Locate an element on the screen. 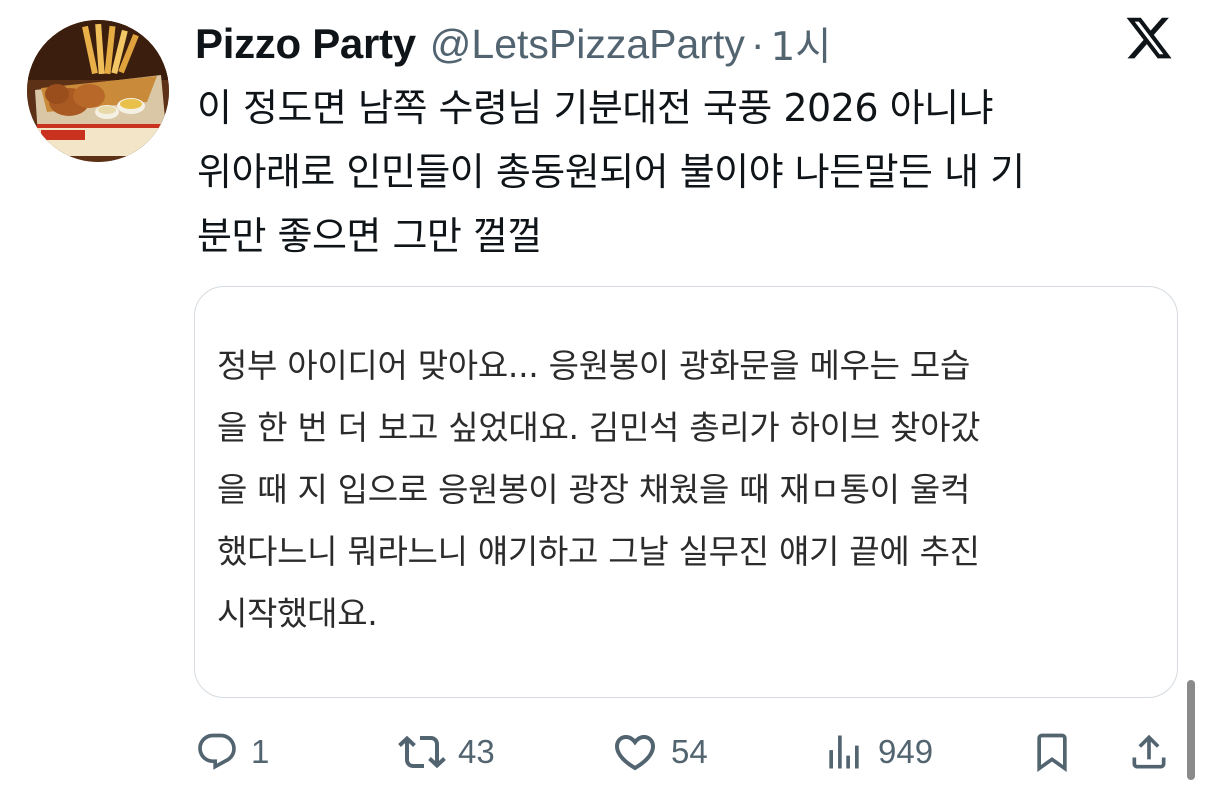 The width and height of the screenshot is (1206, 802). reply-button: 1 is located at coordinates (232, 752).